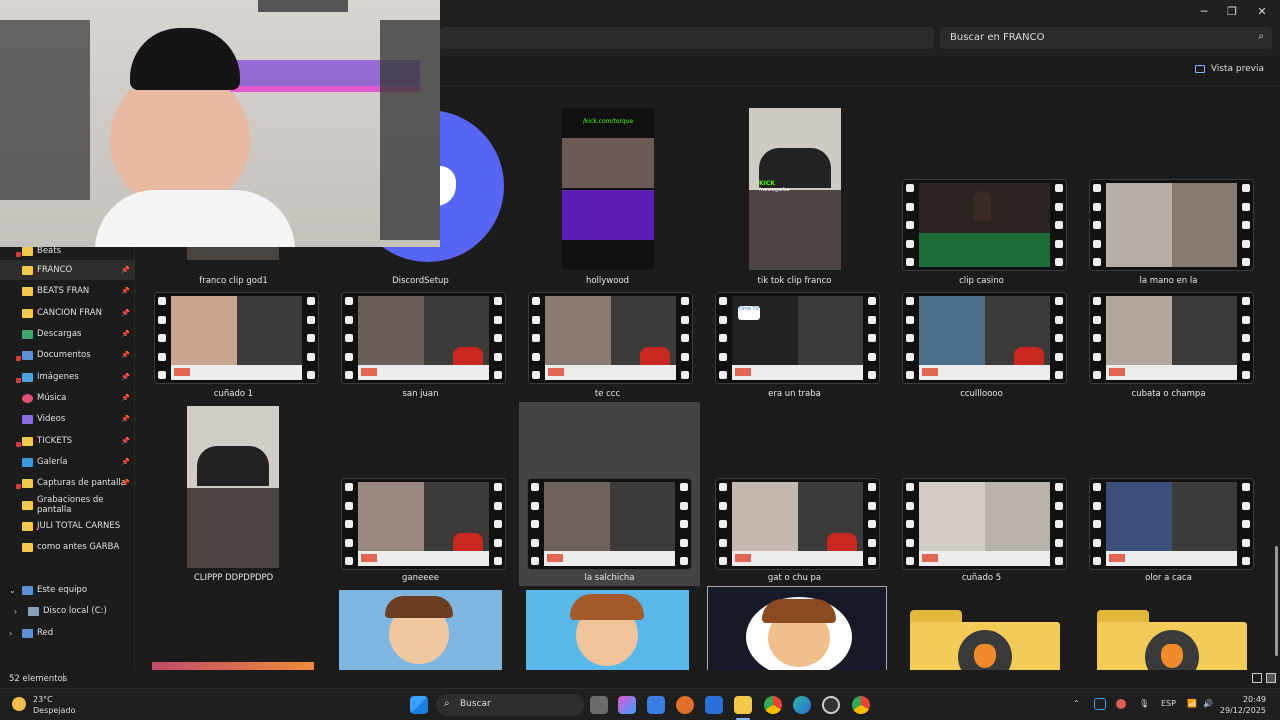 Image resolution: width=1280 pixels, height=720 pixels. I want to click on sidebar-item-galeria: Galería 📌, so click(67, 462).